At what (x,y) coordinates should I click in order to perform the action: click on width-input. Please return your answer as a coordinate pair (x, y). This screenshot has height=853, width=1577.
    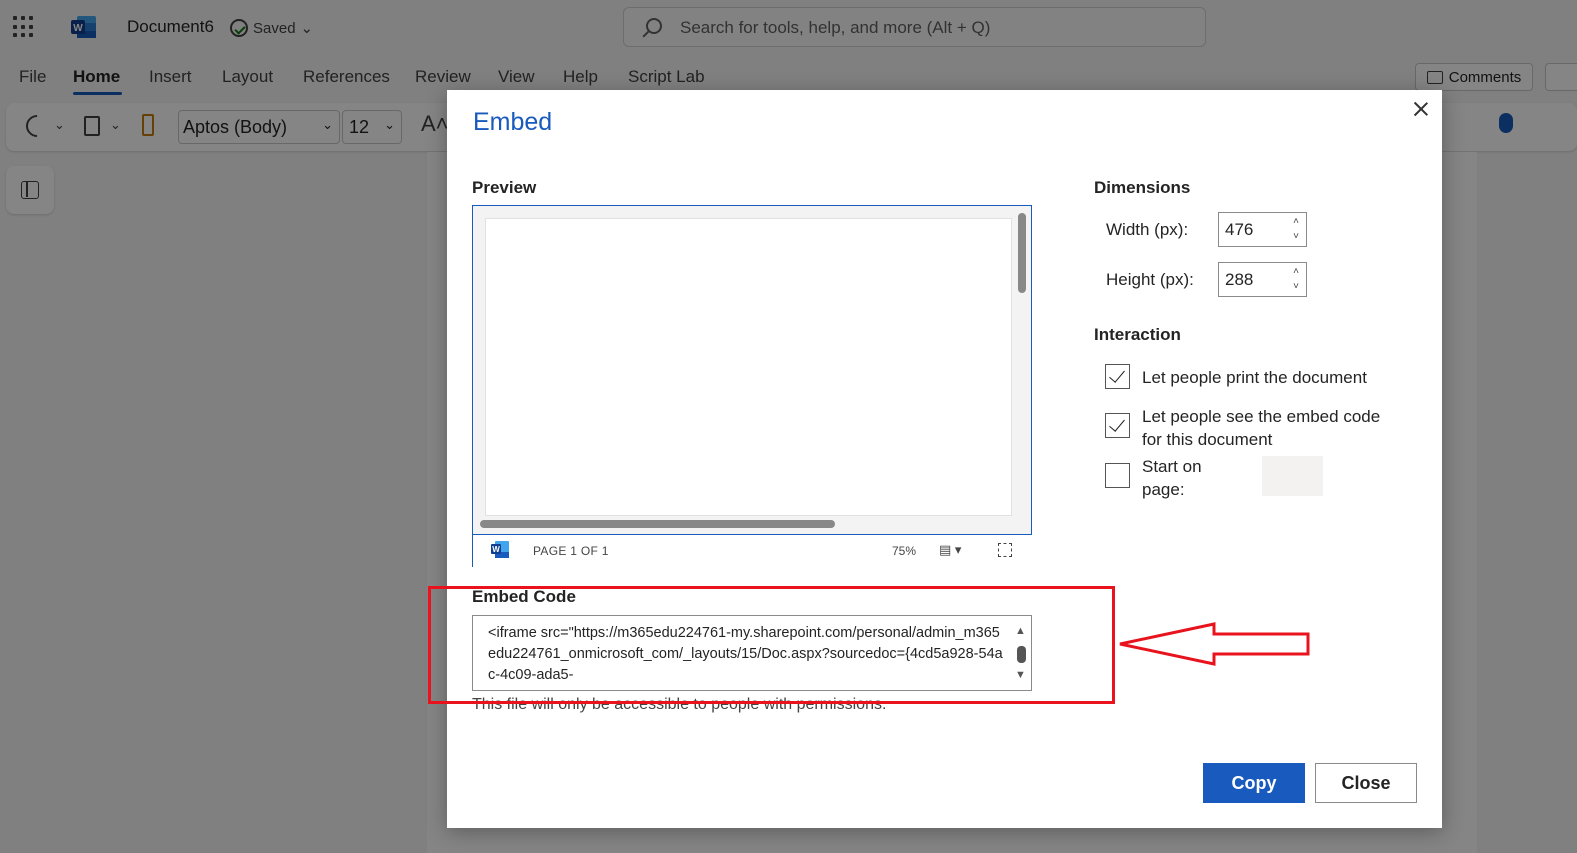
    Looking at the image, I should click on (1254, 229).